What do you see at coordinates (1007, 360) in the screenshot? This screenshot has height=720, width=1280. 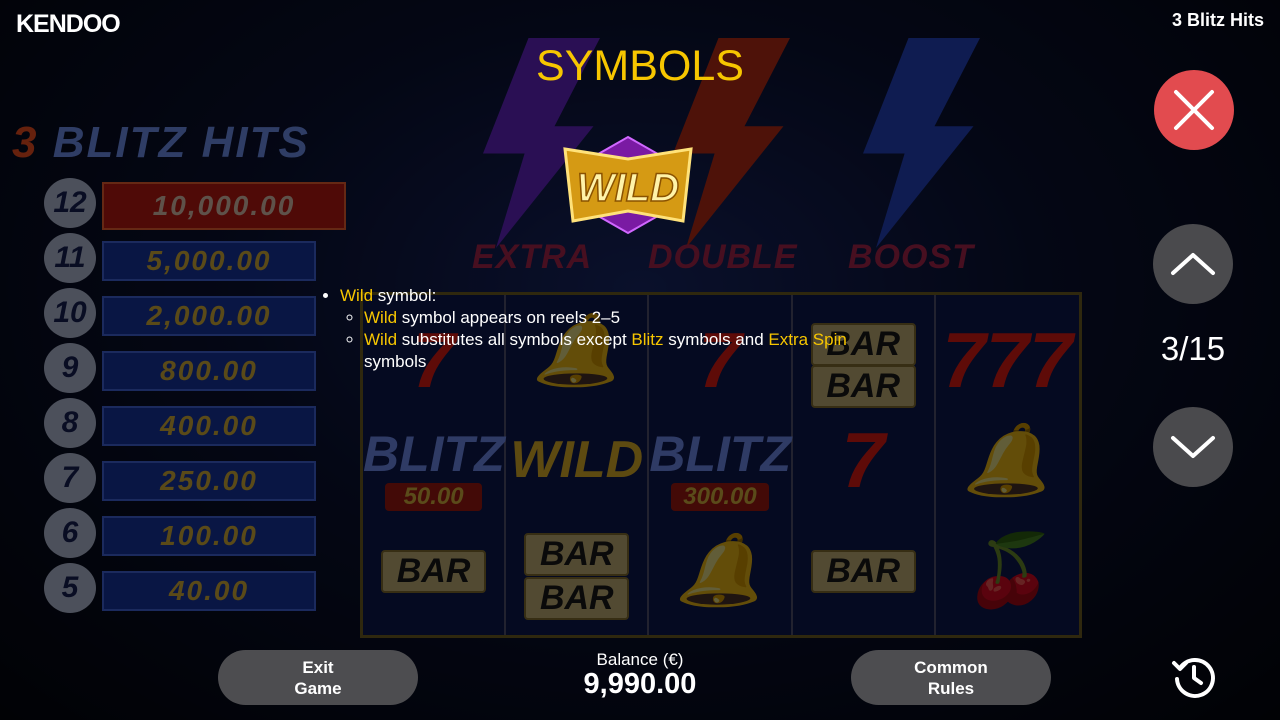 I see `triple-seven-symbol: 777` at bounding box center [1007, 360].